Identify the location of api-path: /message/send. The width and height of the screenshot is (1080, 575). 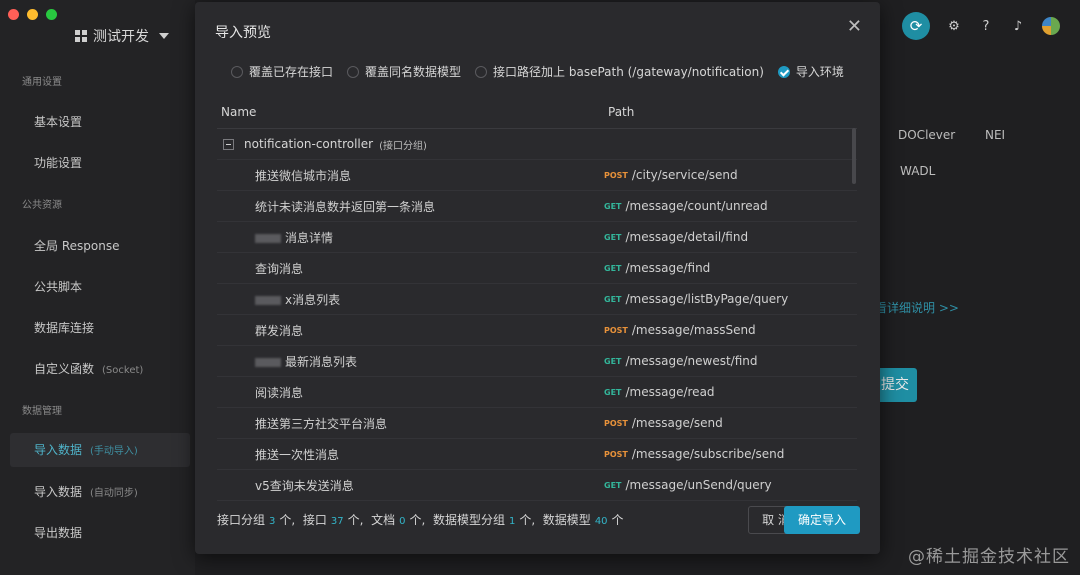
(677, 423).